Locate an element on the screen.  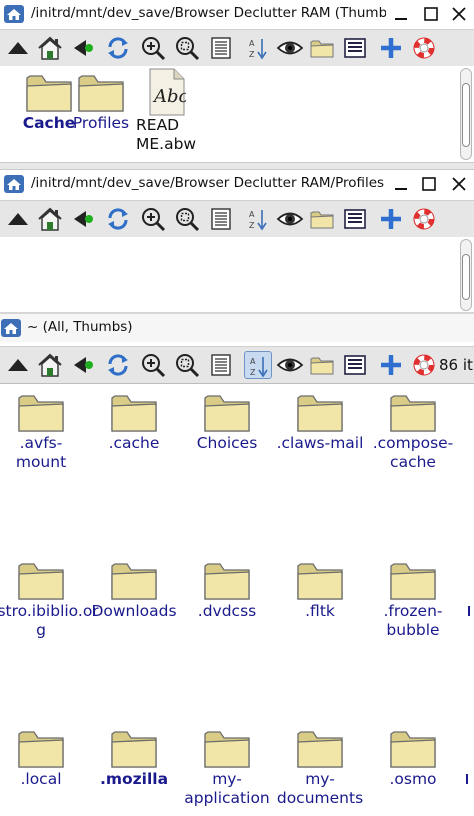
folder-item: .compose-cache is located at coordinates (413, 431).